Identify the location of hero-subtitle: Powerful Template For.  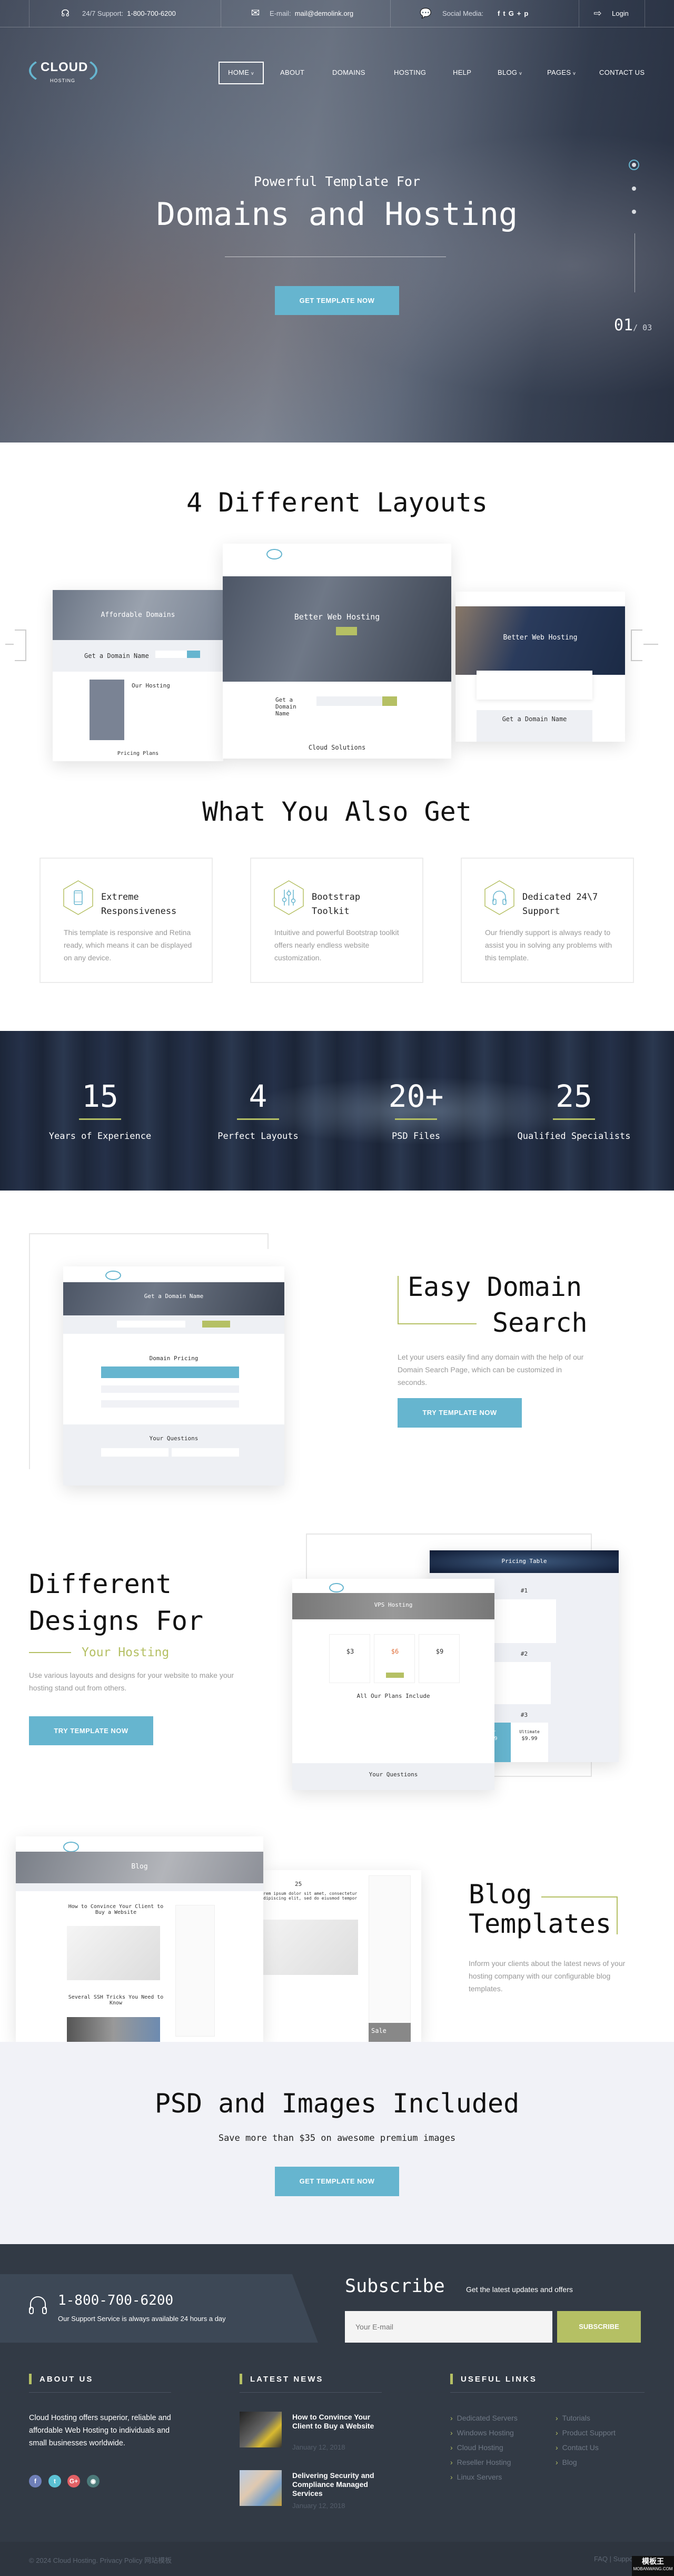
(337, 181).